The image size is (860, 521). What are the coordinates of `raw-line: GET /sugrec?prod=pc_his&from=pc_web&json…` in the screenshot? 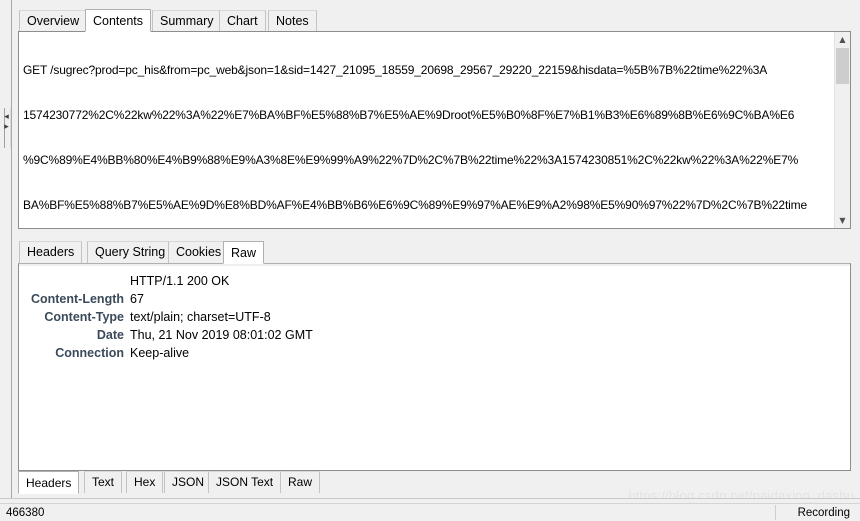 It's located at (395, 70).